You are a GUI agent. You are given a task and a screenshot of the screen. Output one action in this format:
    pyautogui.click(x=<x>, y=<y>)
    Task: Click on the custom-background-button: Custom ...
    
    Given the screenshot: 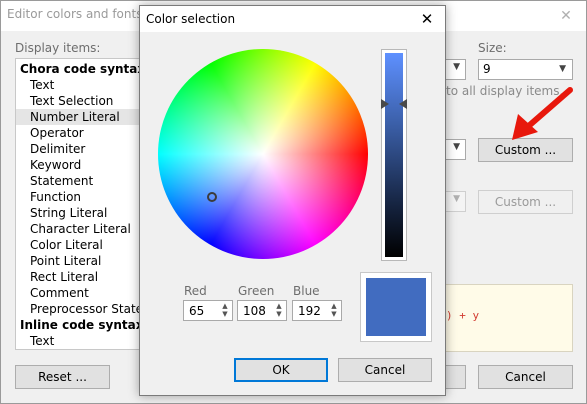 What is the action you would take?
    pyautogui.click(x=525, y=202)
    